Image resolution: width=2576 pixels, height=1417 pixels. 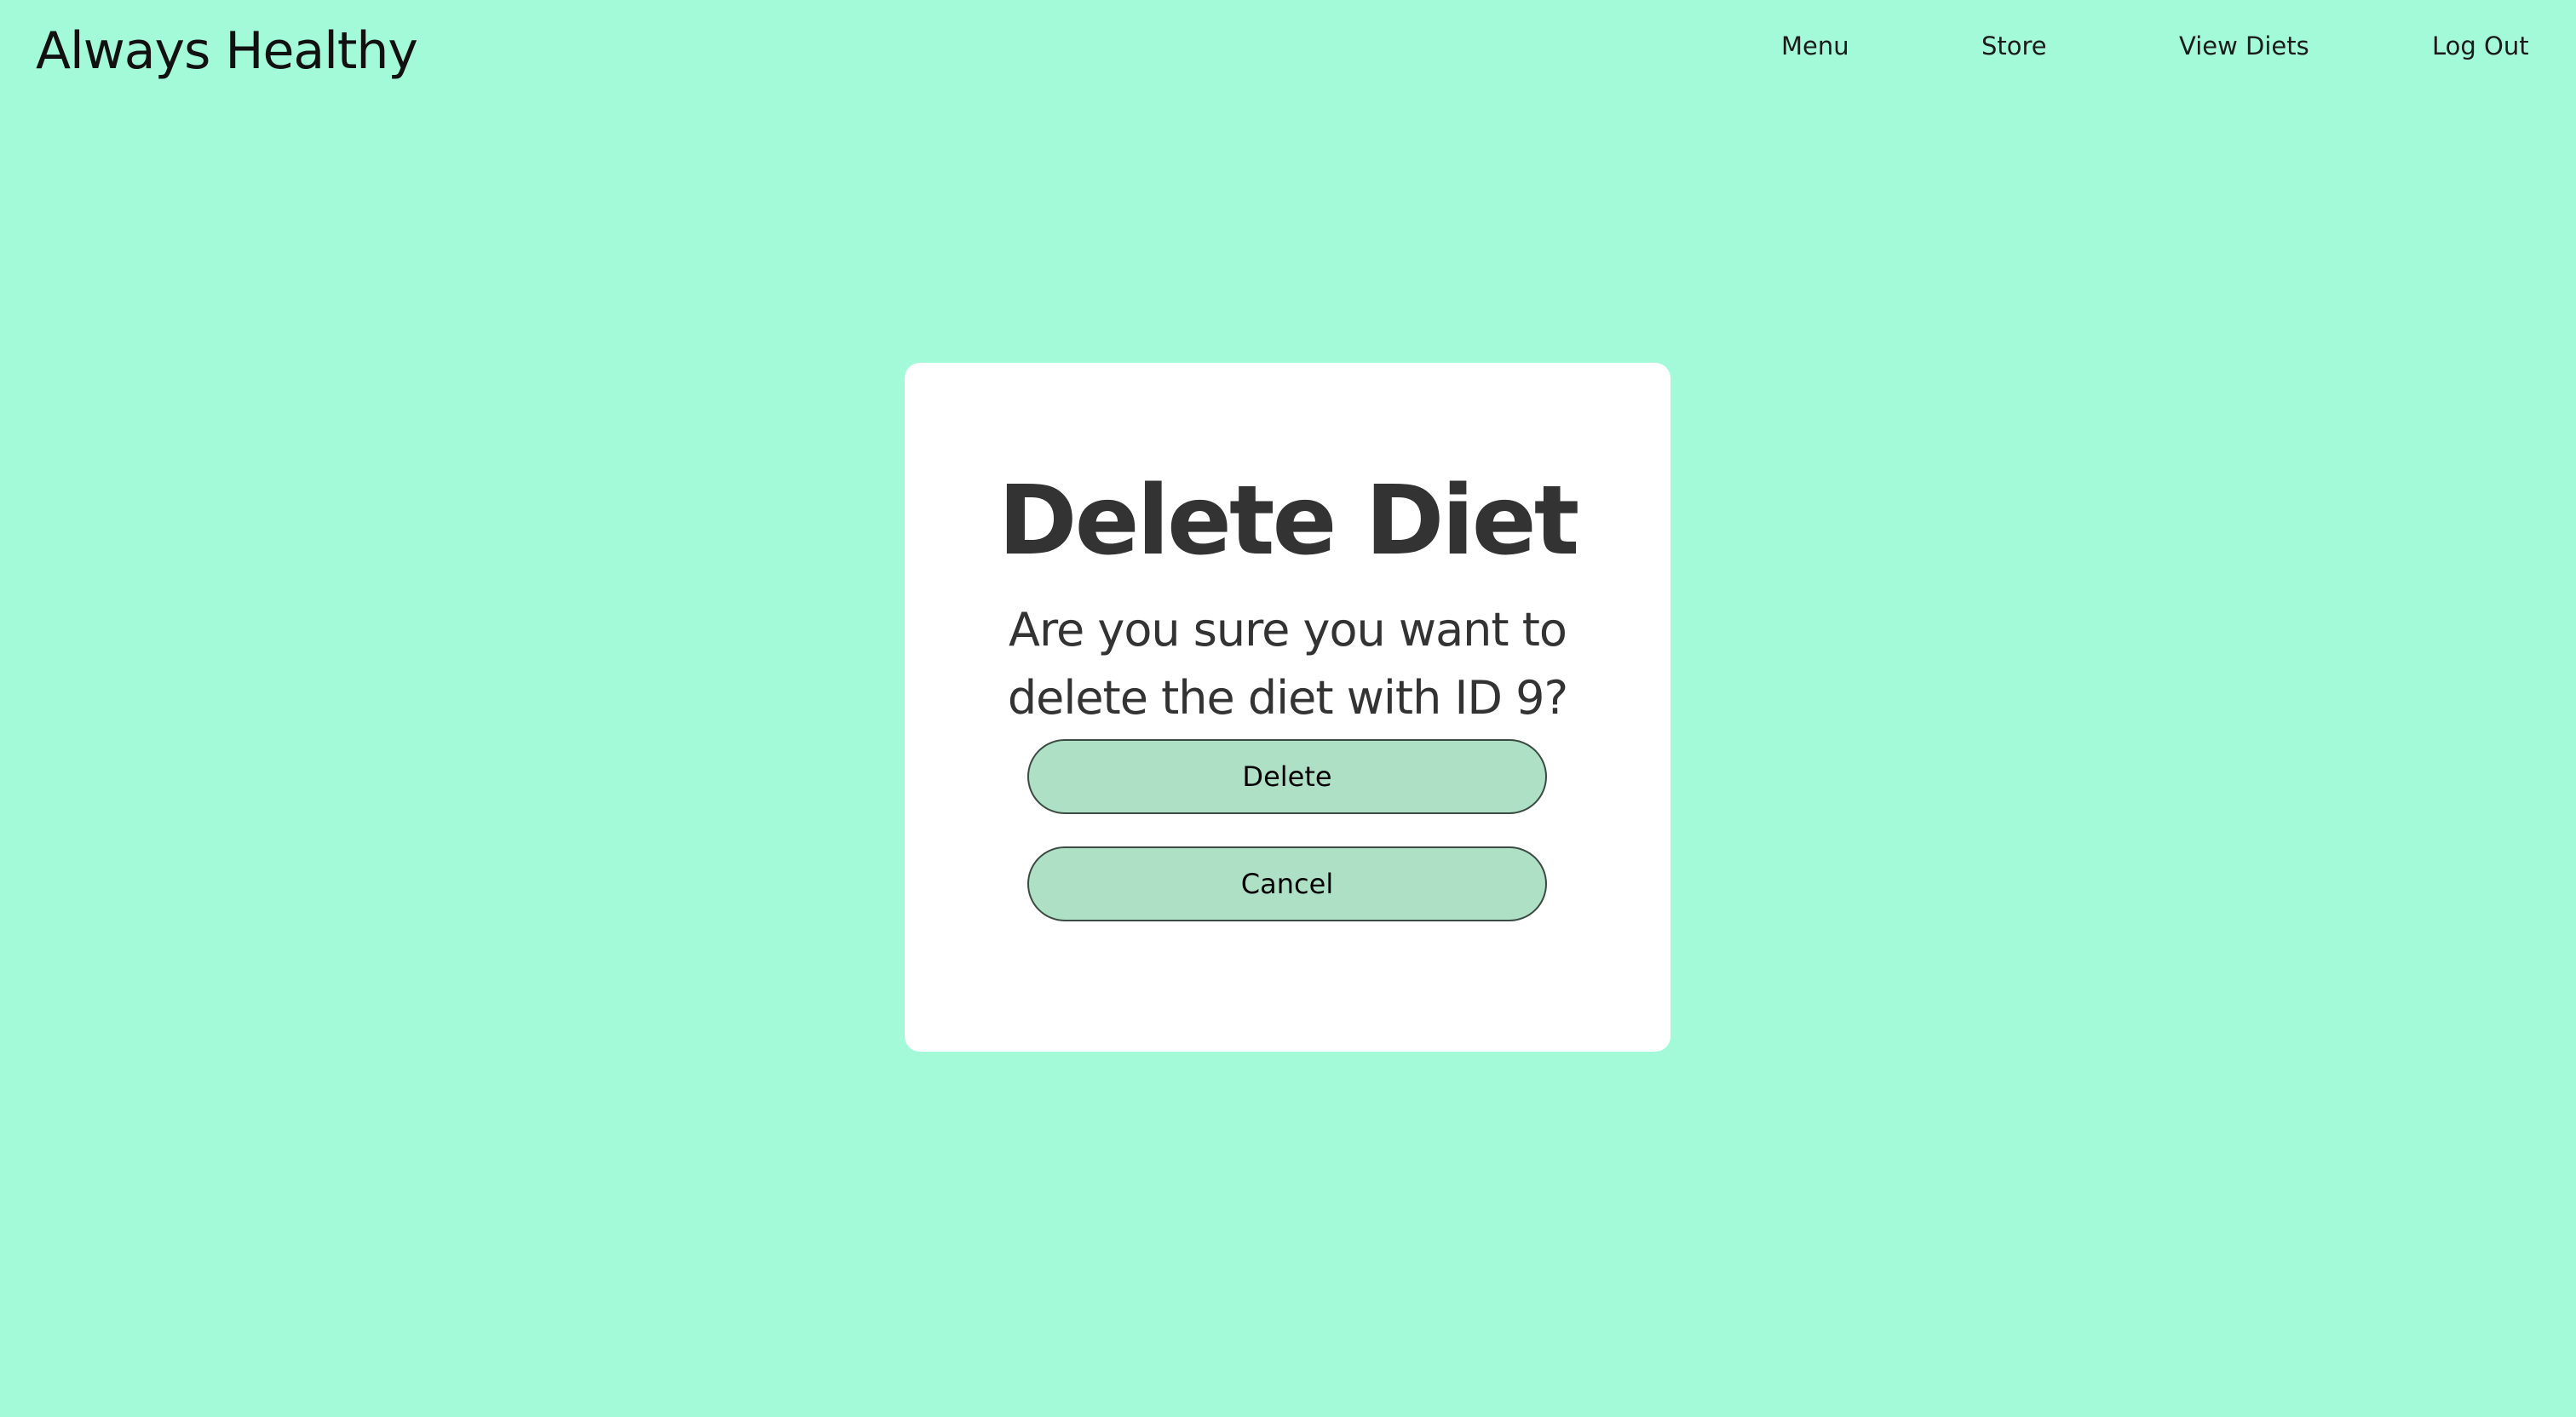 What do you see at coordinates (1815, 46) in the screenshot?
I see `nav-menu-link: Menu` at bounding box center [1815, 46].